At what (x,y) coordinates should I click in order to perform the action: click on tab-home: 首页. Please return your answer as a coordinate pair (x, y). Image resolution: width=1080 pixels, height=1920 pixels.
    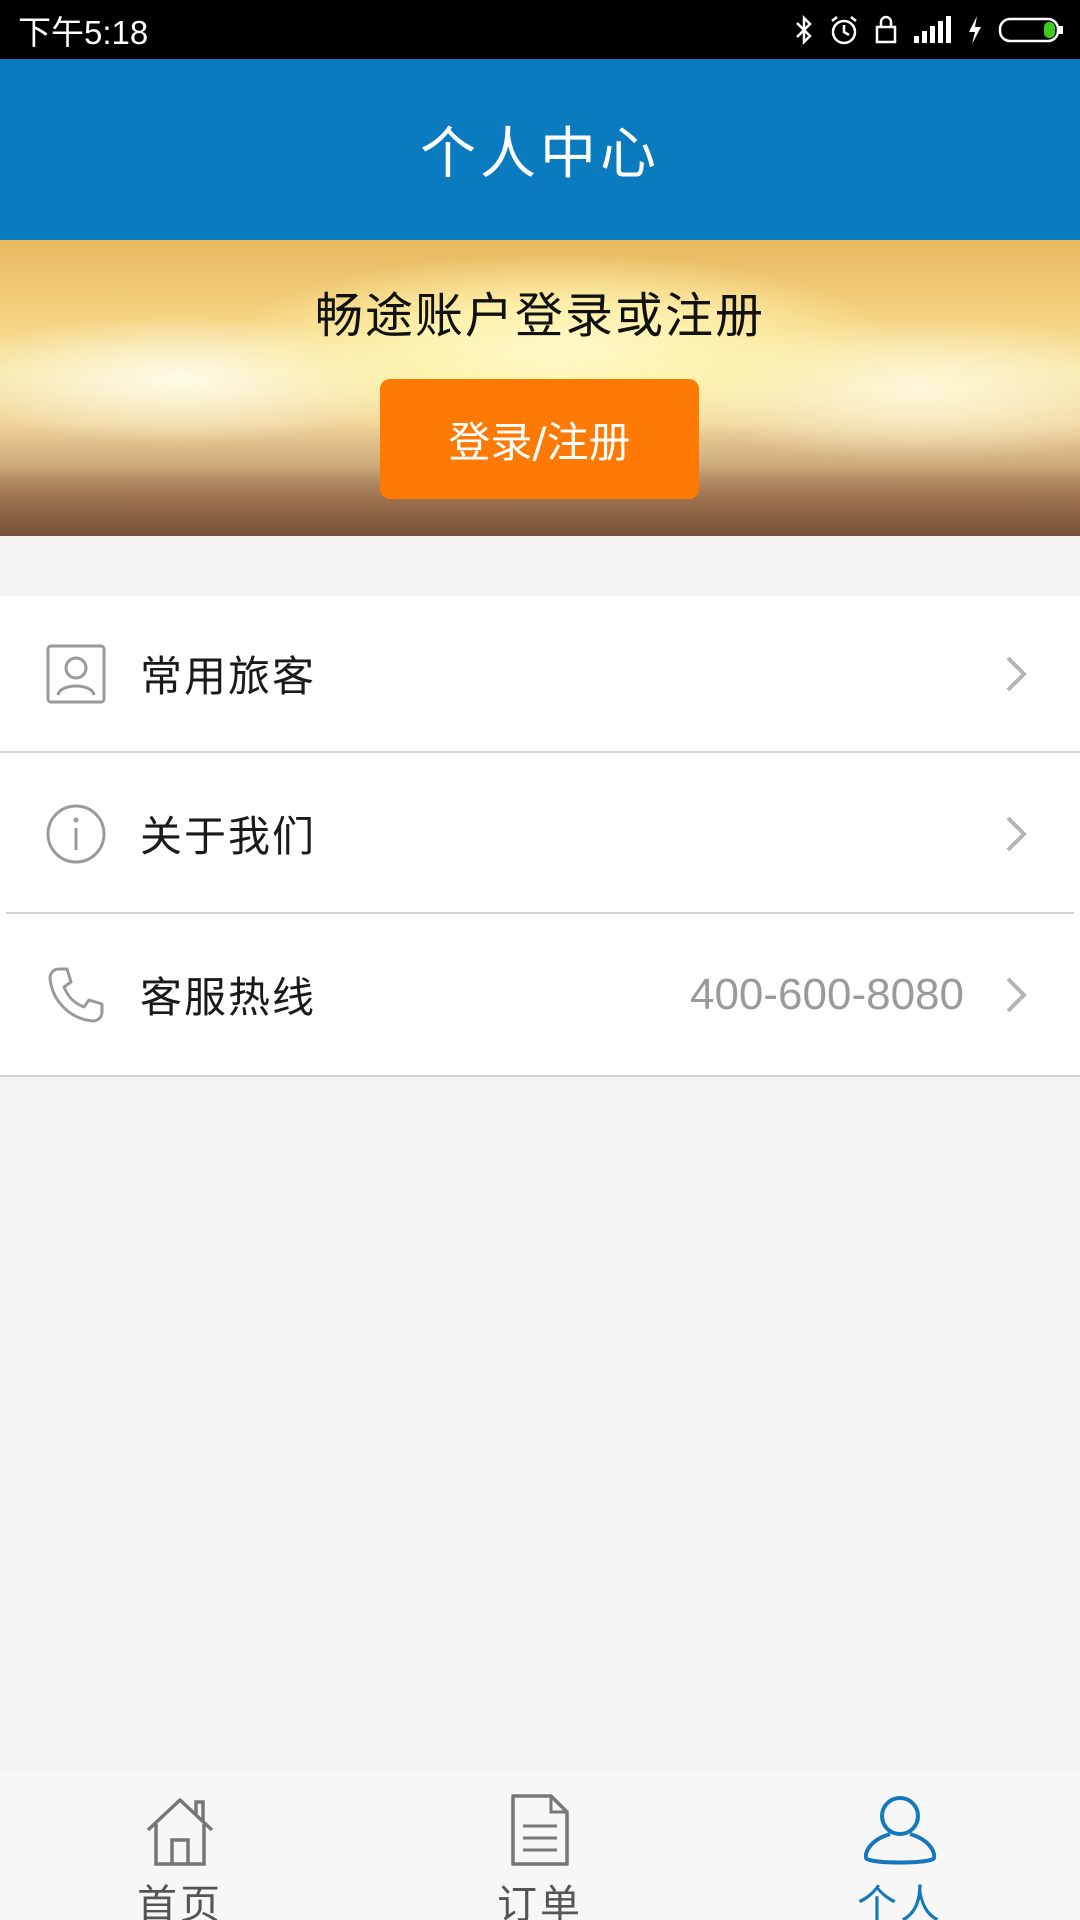
    Looking at the image, I should click on (180, 1845).